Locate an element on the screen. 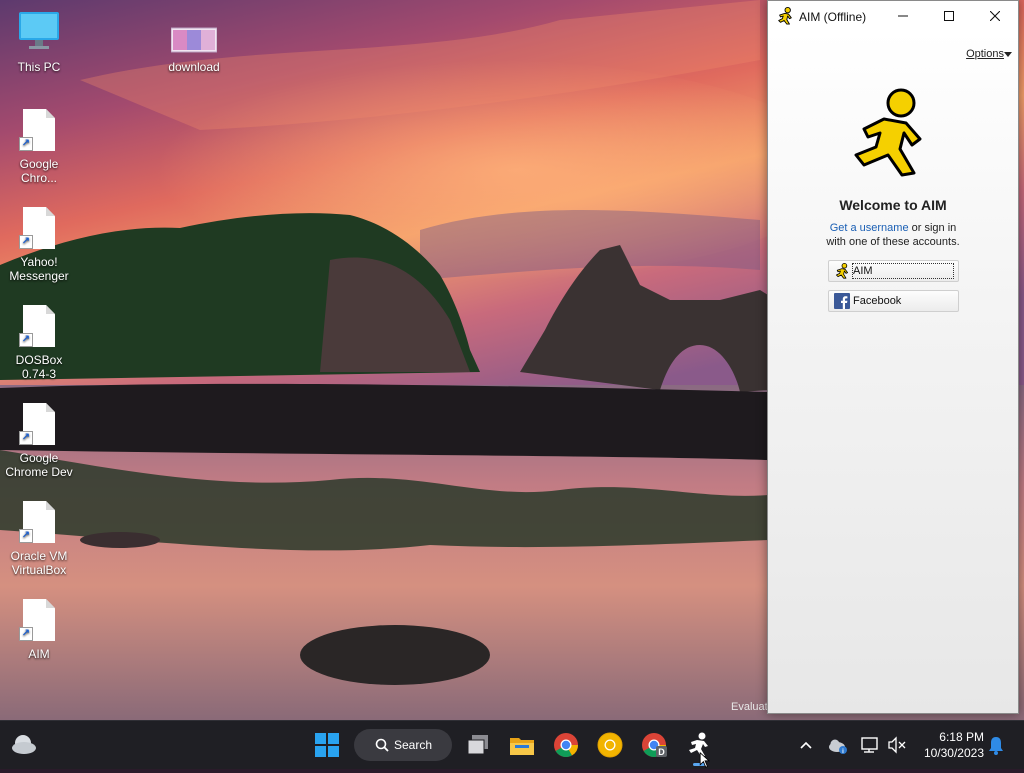  facebook-icon is located at coordinates (842, 301).